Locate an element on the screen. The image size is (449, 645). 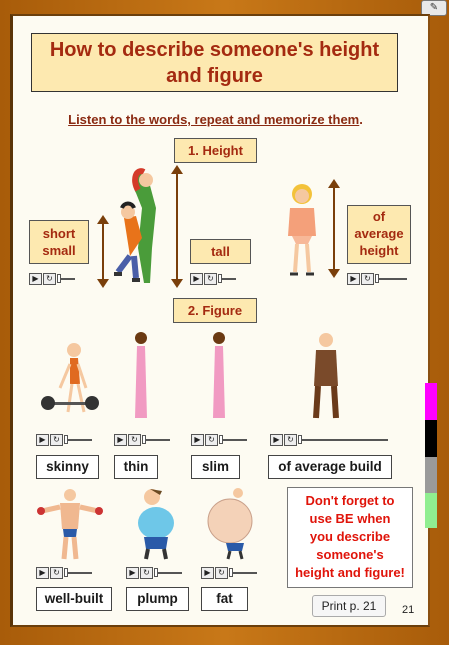
word-thin: thin is located at coordinates (136, 467).